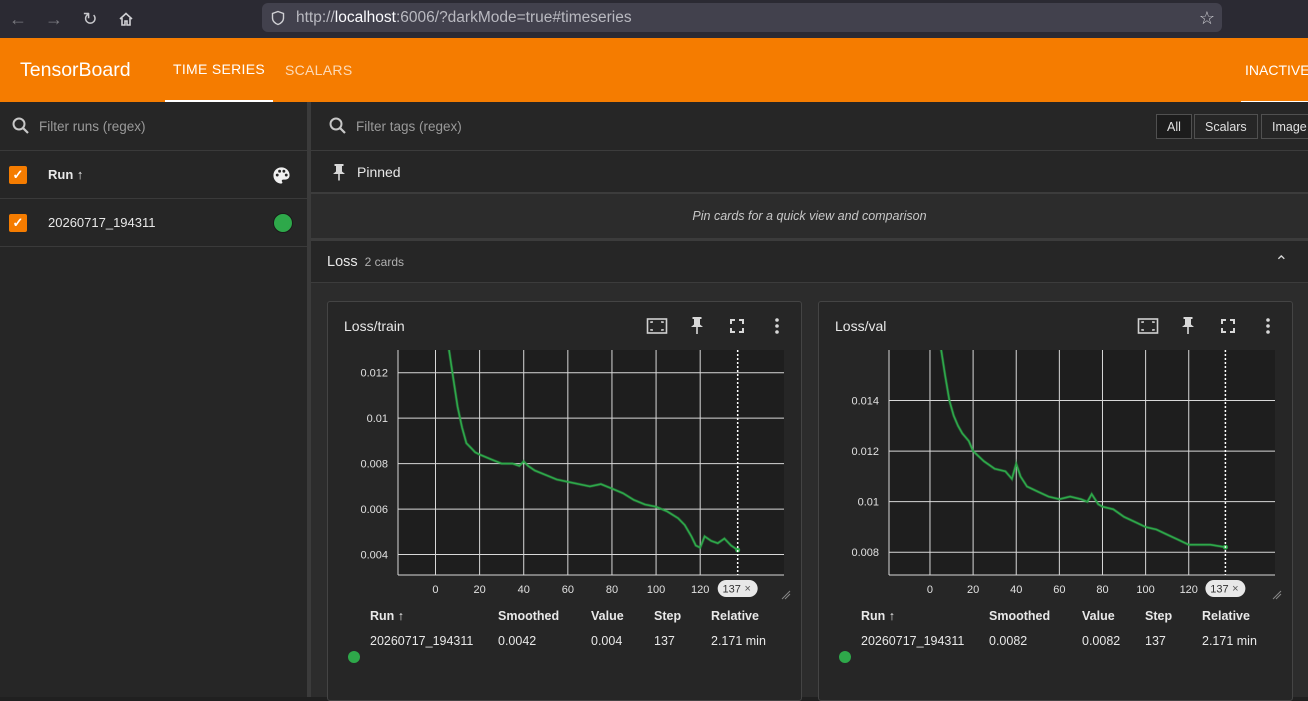 The height and width of the screenshot is (701, 1308). What do you see at coordinates (102, 222) in the screenshot?
I see `run-name: 20260717_194311` at bounding box center [102, 222].